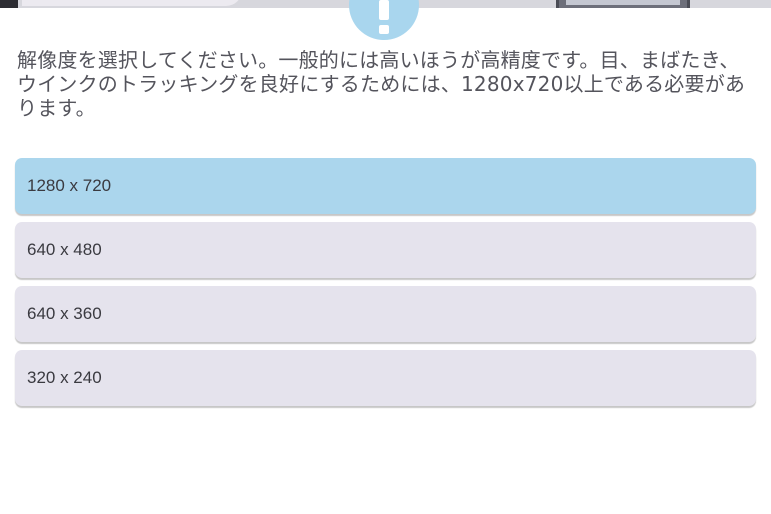 The width and height of the screenshot is (771, 514). Describe the element at coordinates (385, 186) in the screenshot. I see `resolution-option-1280x720: 1280 x 720` at that location.